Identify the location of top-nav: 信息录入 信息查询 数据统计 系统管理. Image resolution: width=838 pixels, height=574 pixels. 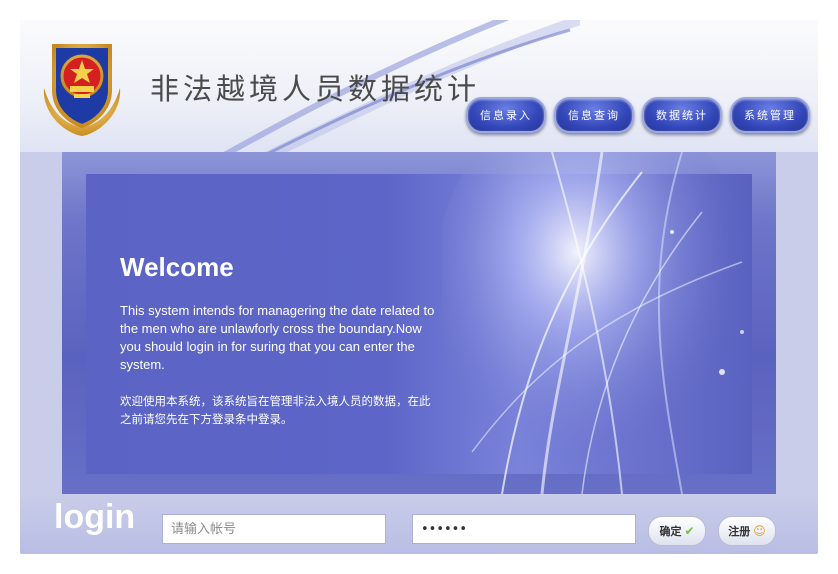
(638, 115).